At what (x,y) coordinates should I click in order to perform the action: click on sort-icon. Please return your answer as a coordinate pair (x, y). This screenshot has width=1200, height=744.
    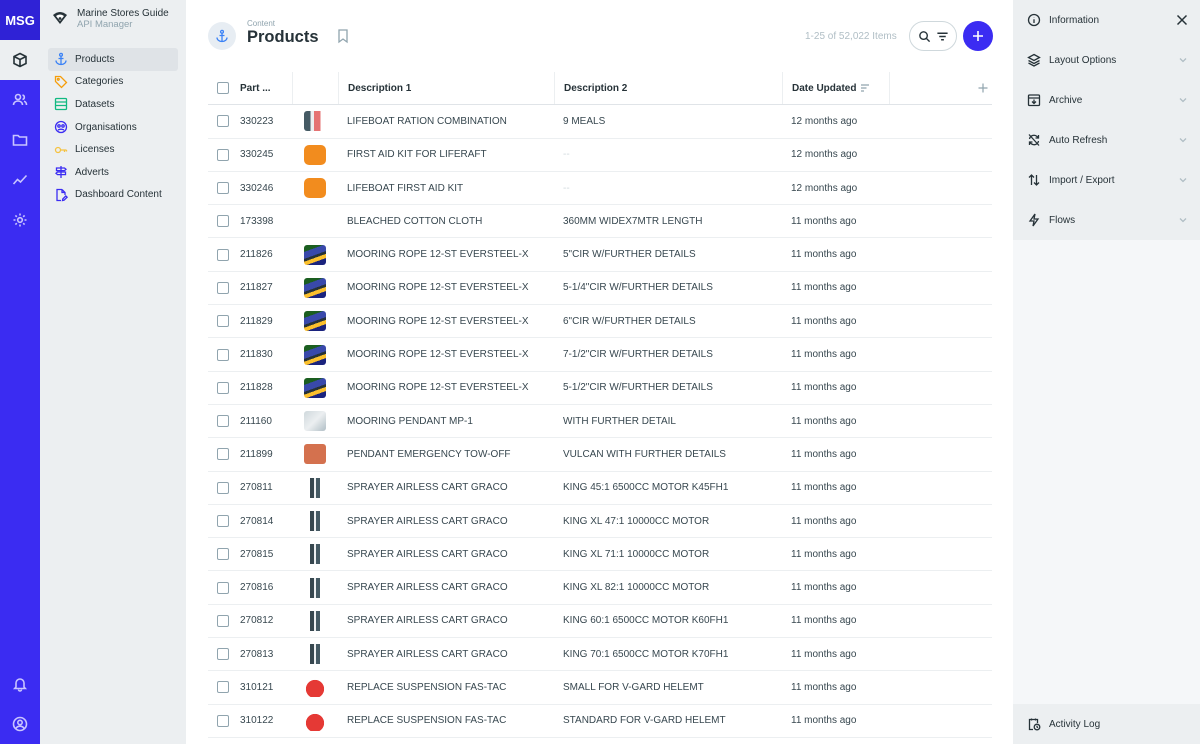
    Looking at the image, I should click on (865, 88).